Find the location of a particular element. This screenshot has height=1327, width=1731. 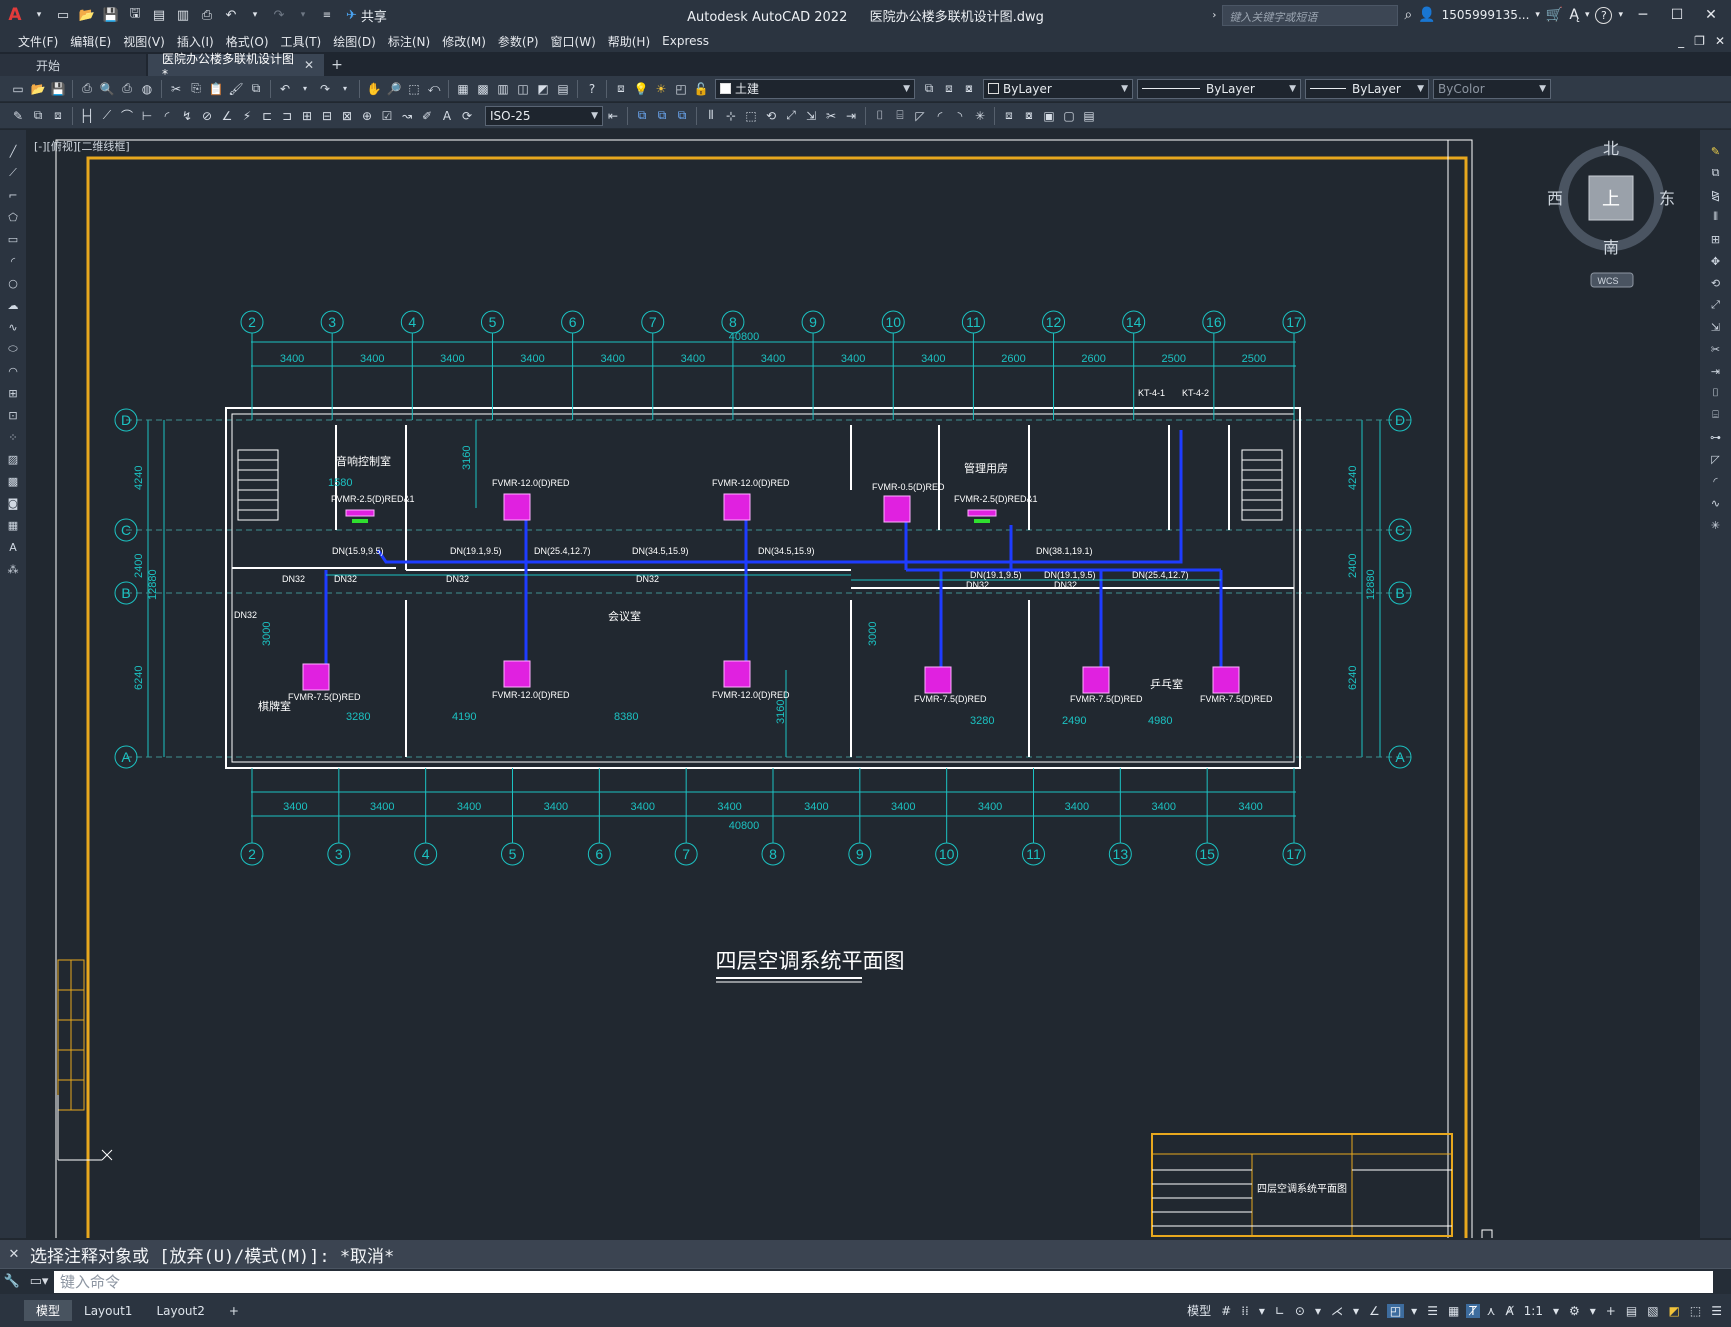

annotation-scale-icon: Ⱥ is located at coordinates (1509, 1311).